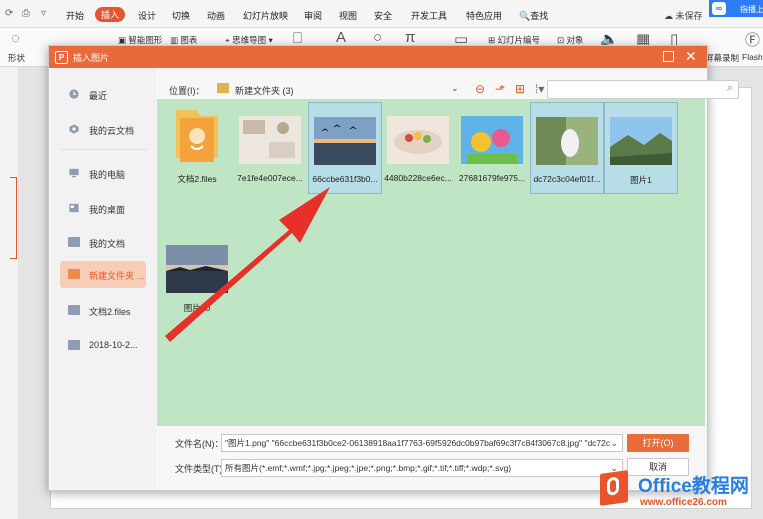 This screenshot has width=763, height=519. Describe the element at coordinates (103, 310) in the screenshot. I see `sidebar-item-doc2-files: 文档2.files` at that location.